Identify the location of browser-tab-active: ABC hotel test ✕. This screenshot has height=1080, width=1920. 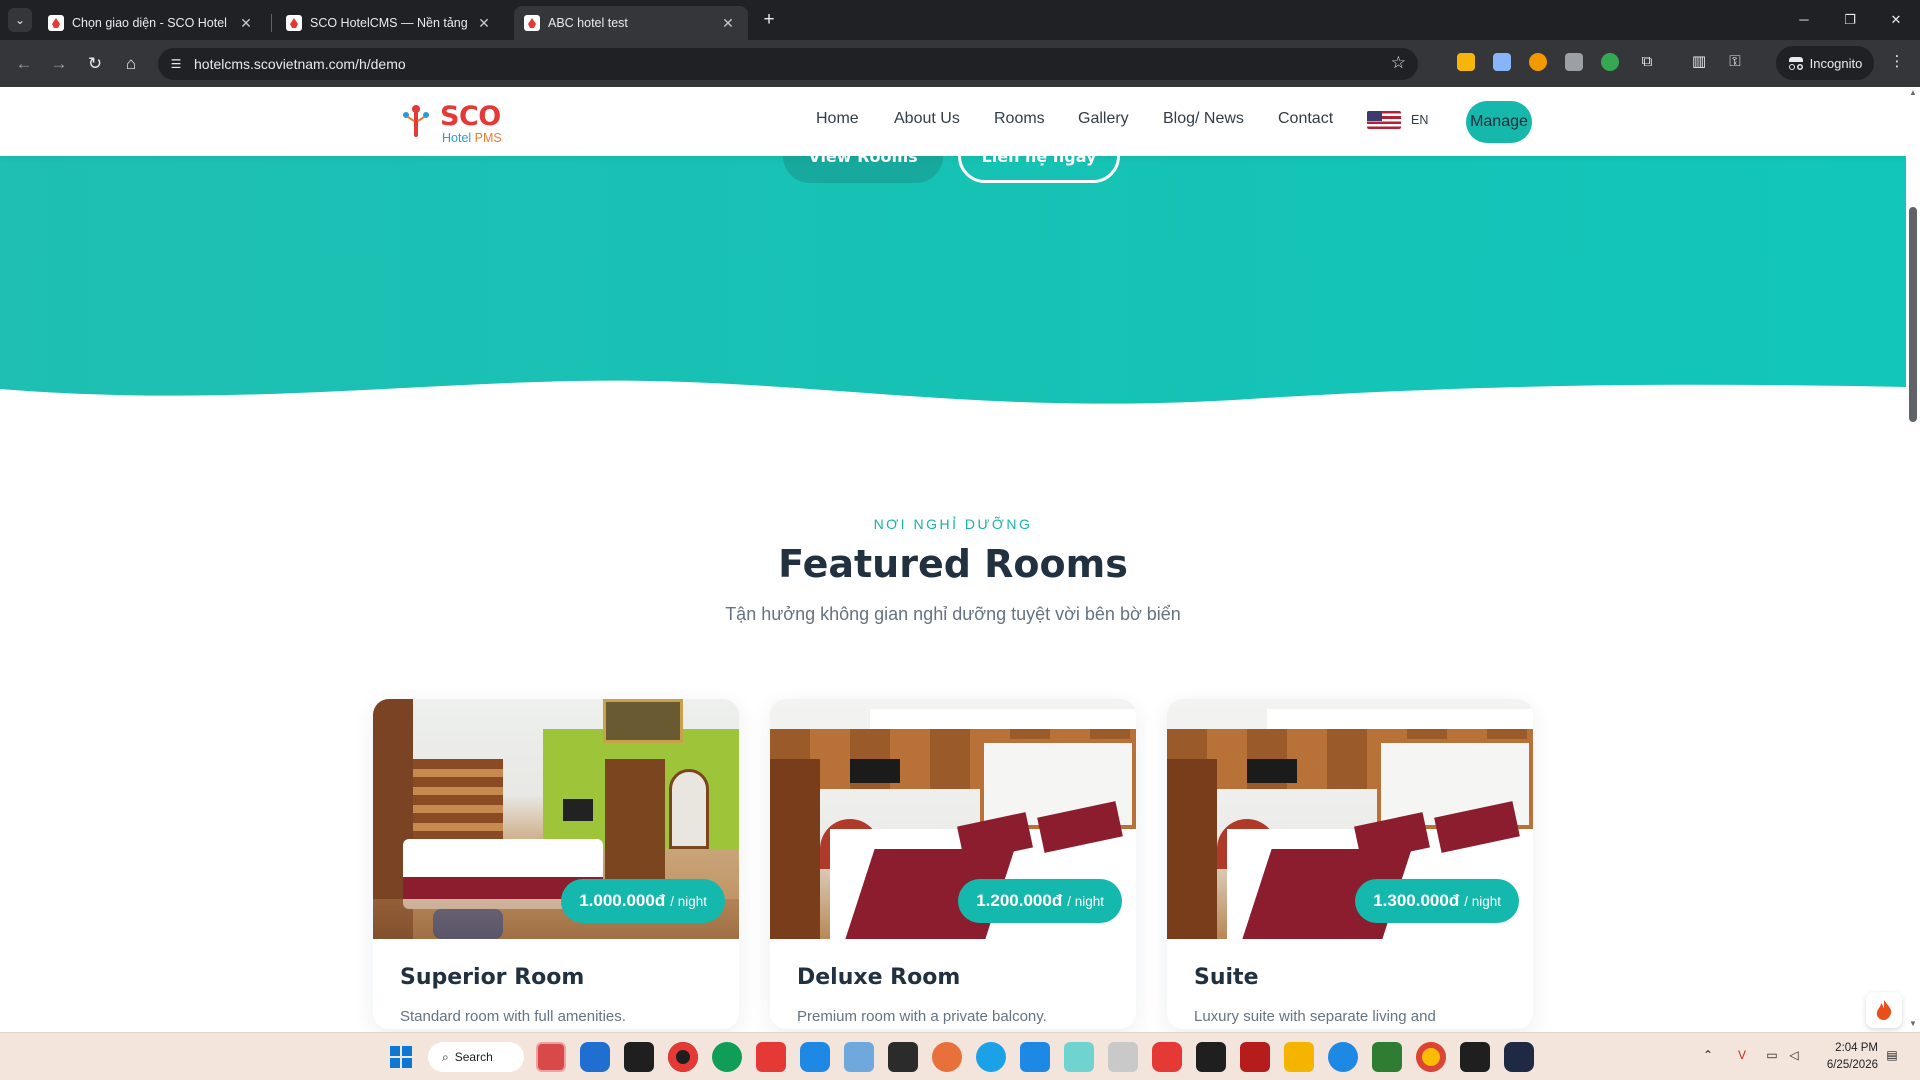
(631, 23).